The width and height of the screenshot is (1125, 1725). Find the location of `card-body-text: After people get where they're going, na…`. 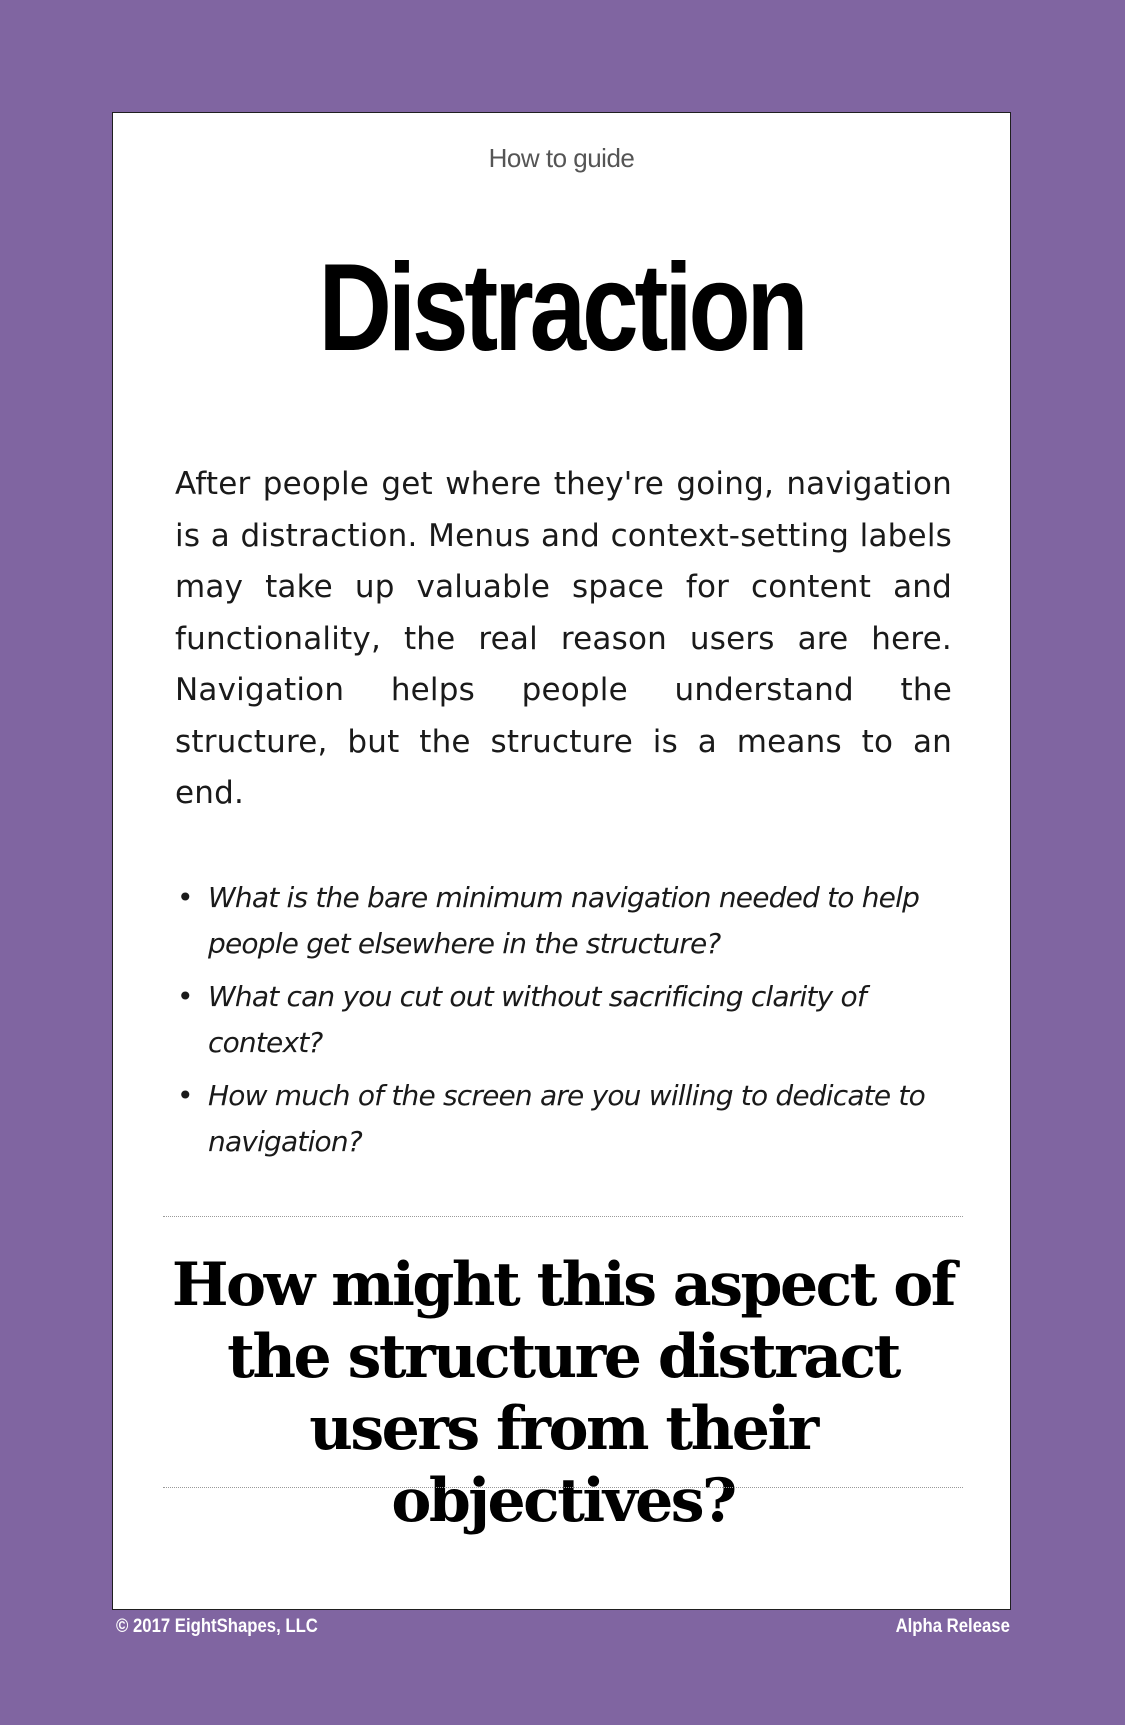

card-body-text: After people get where they're going, na… is located at coordinates (563, 638).